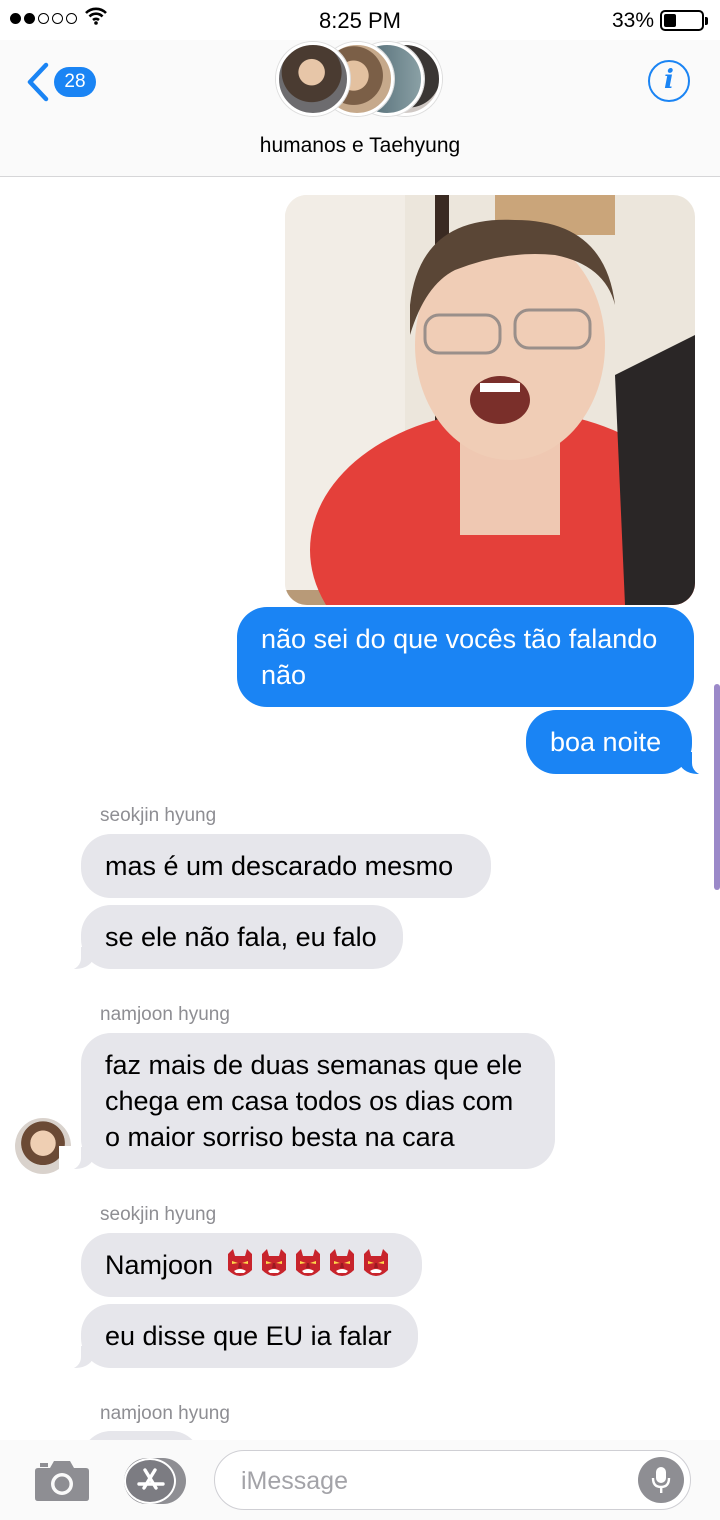 This screenshot has height=1520, width=720. I want to click on incoming-message, so click(141, 1435).